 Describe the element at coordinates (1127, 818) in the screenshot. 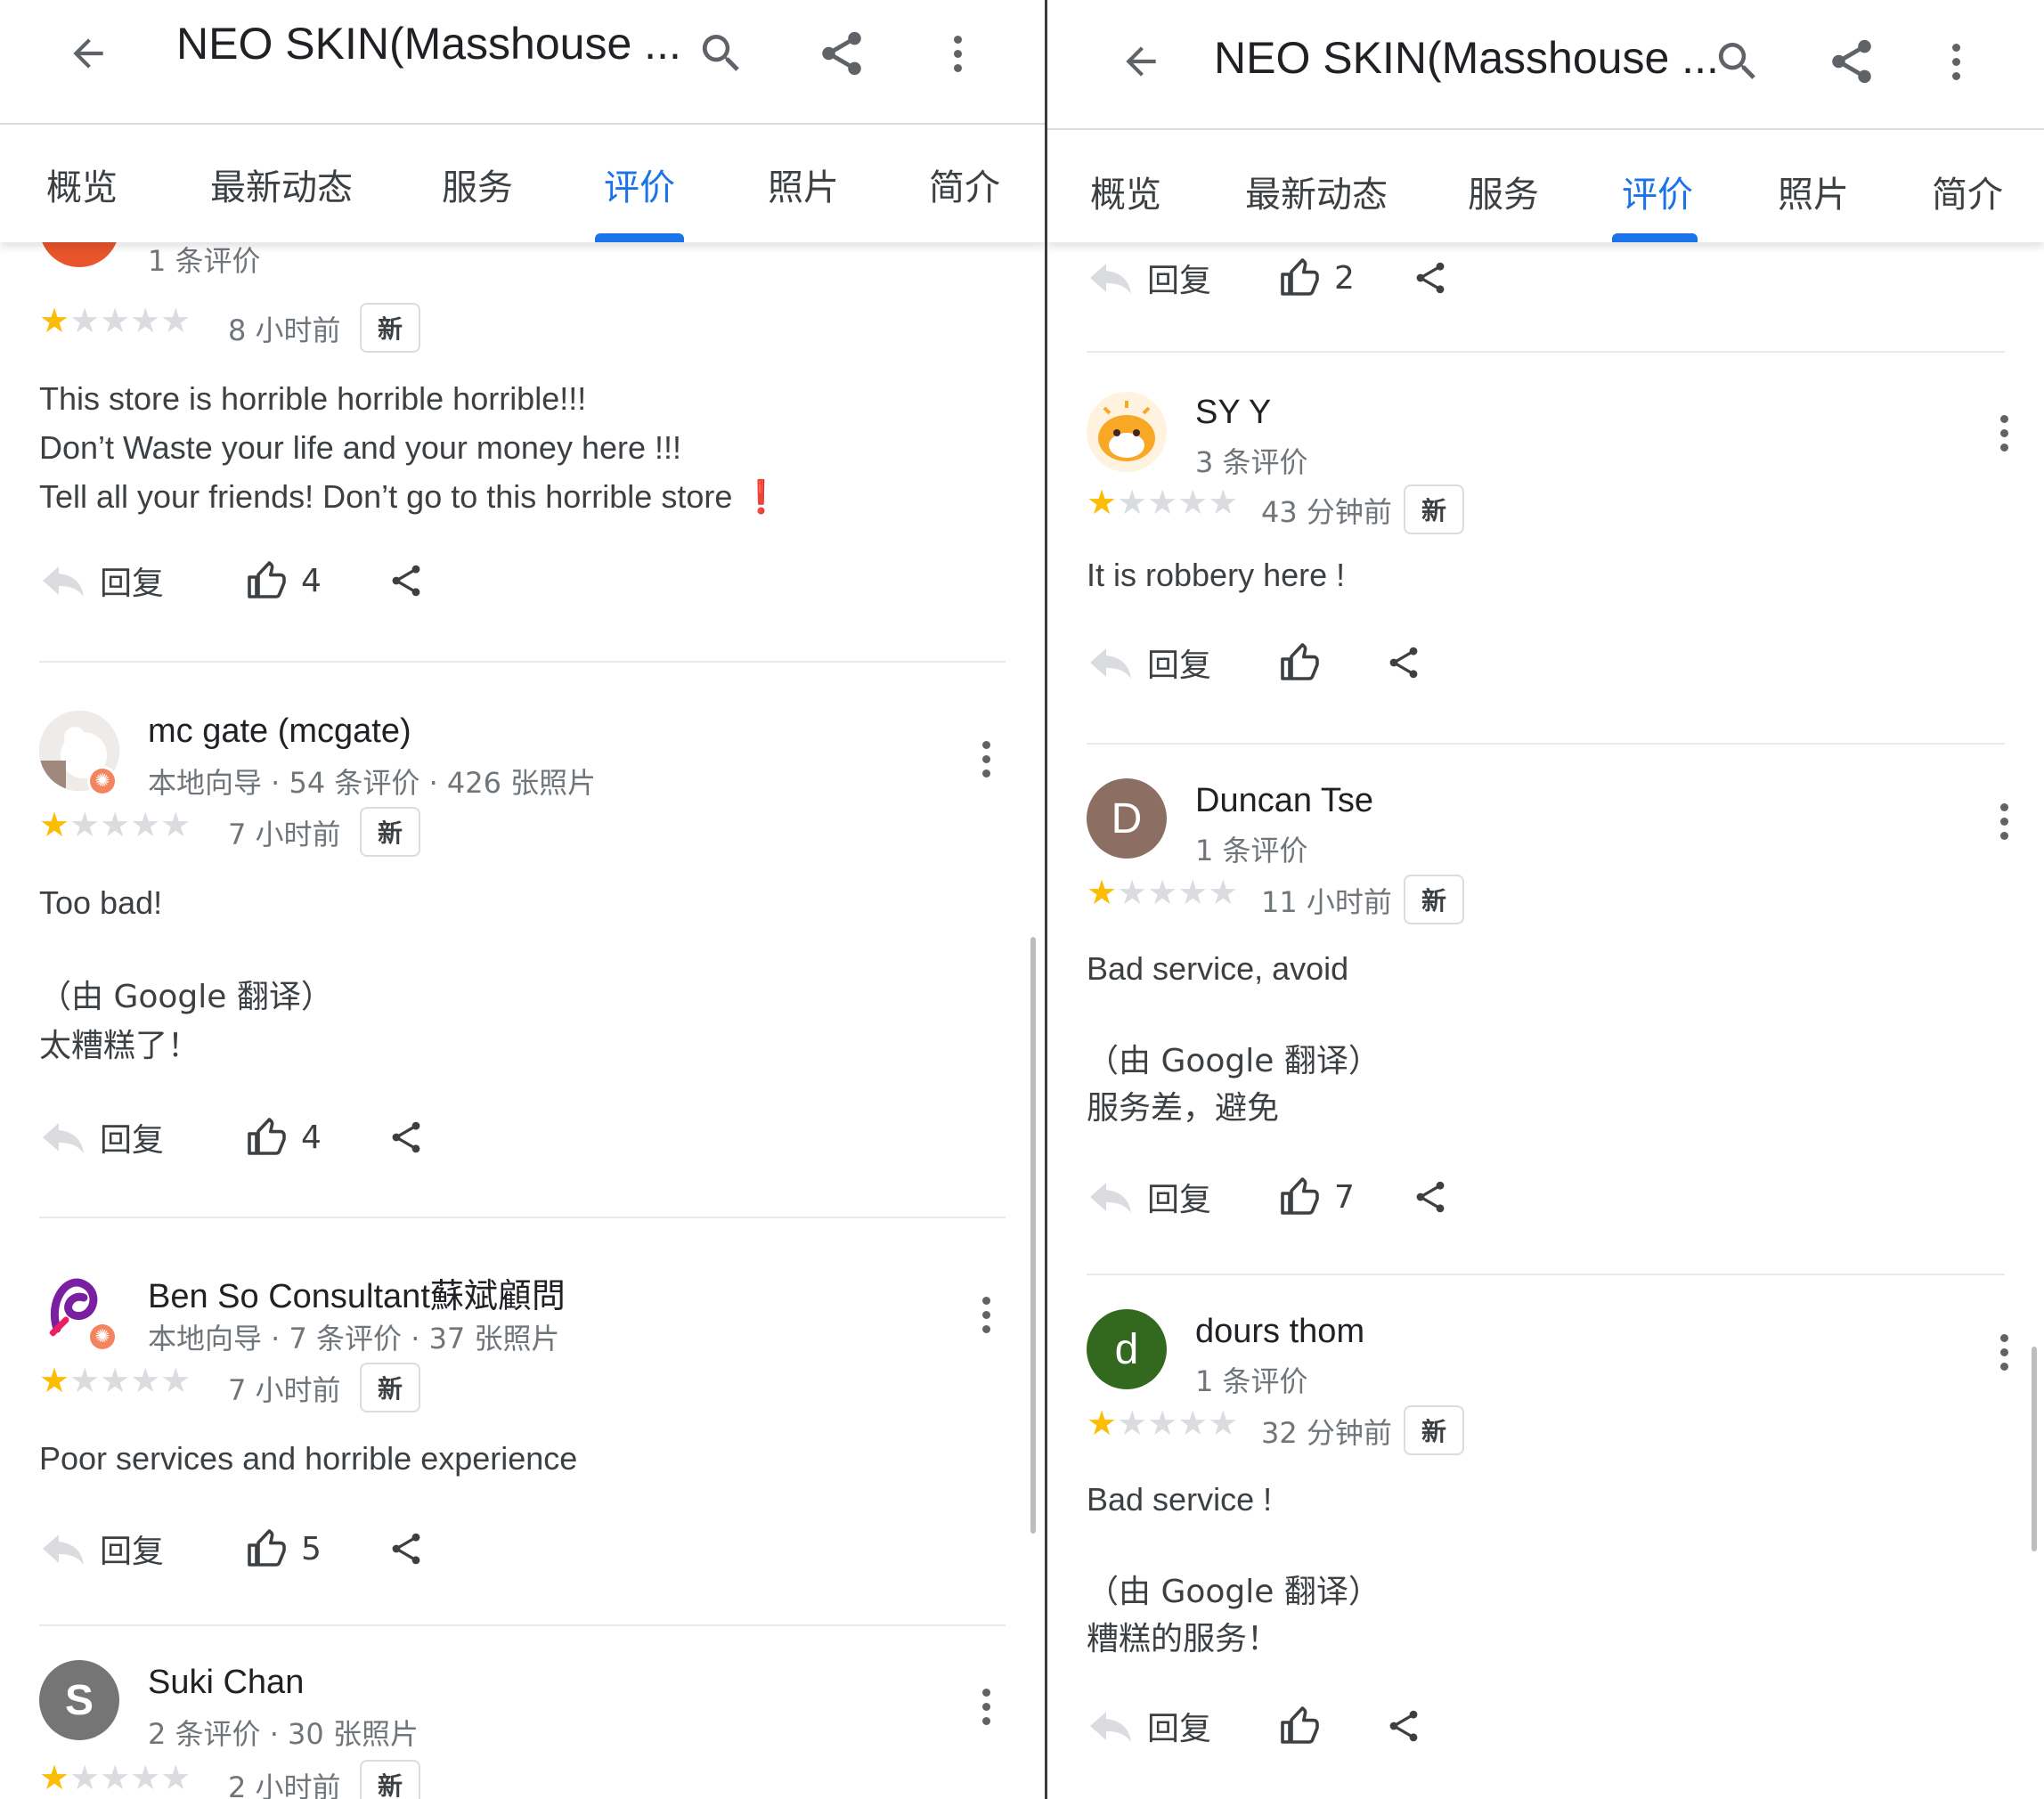

I see `avatar: D` at that location.